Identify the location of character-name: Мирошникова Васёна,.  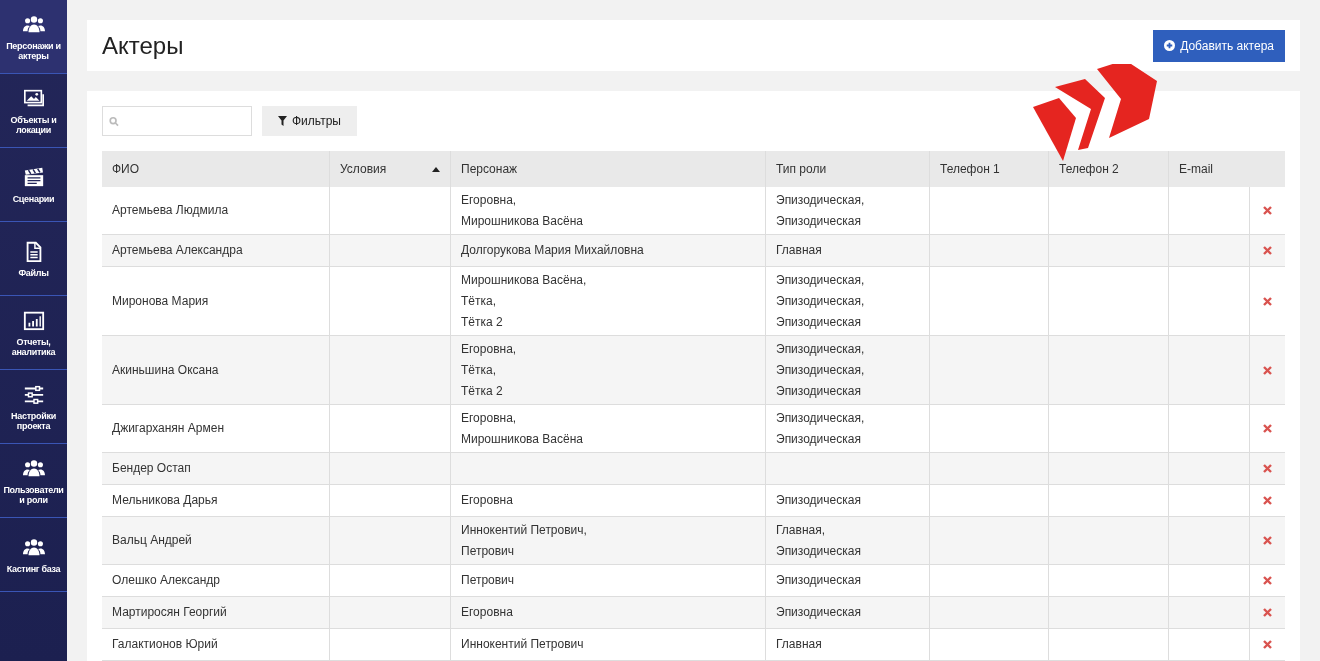
(524, 280).